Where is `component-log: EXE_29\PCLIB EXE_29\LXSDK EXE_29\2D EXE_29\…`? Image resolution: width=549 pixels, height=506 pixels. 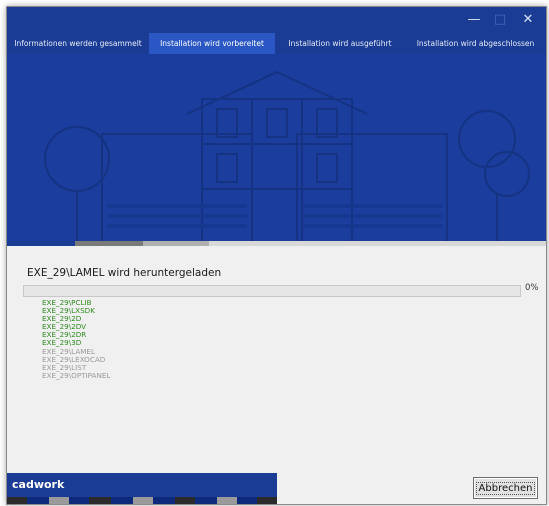
component-log: EXE_29\PCLIB EXE_29\LXSDK EXE_29\2D EXE_29\… is located at coordinates (76, 339).